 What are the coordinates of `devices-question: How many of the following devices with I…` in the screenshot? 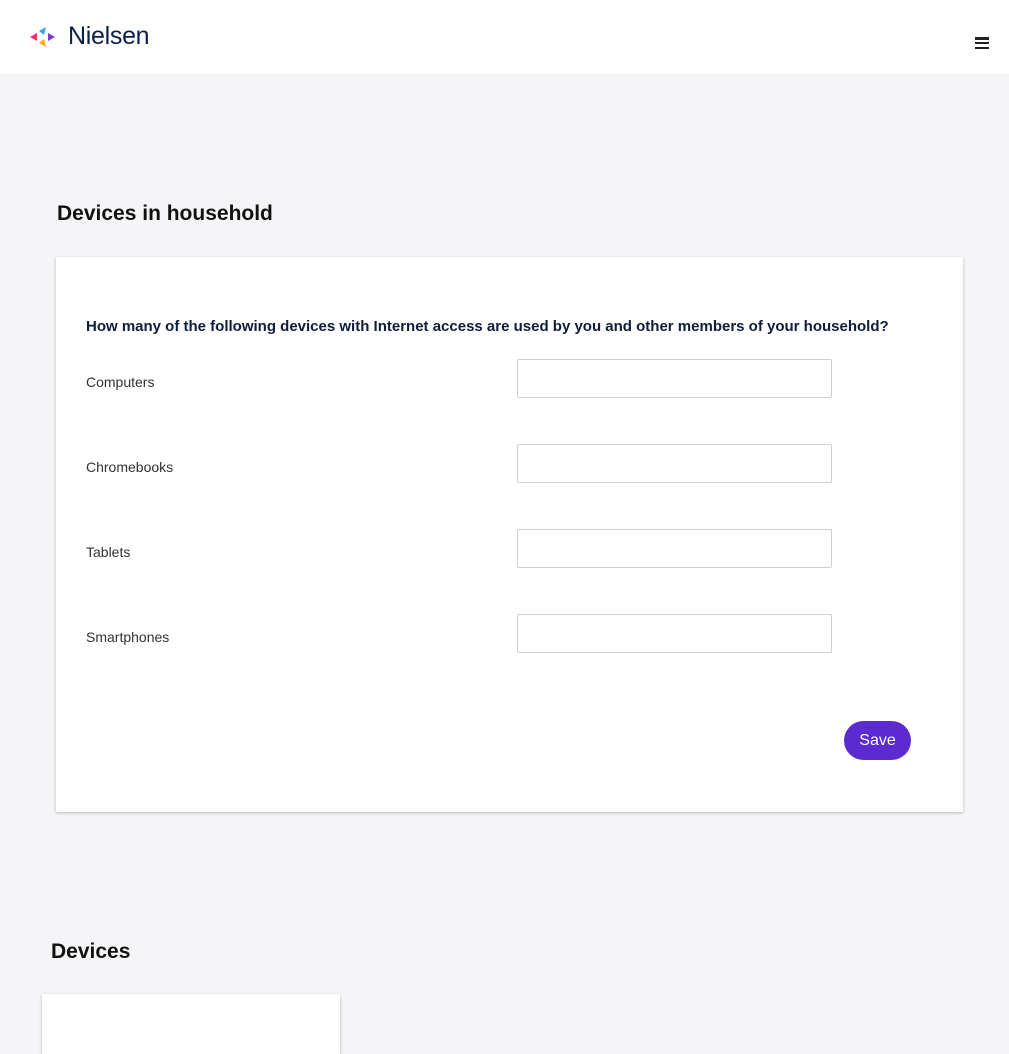 It's located at (487, 326).